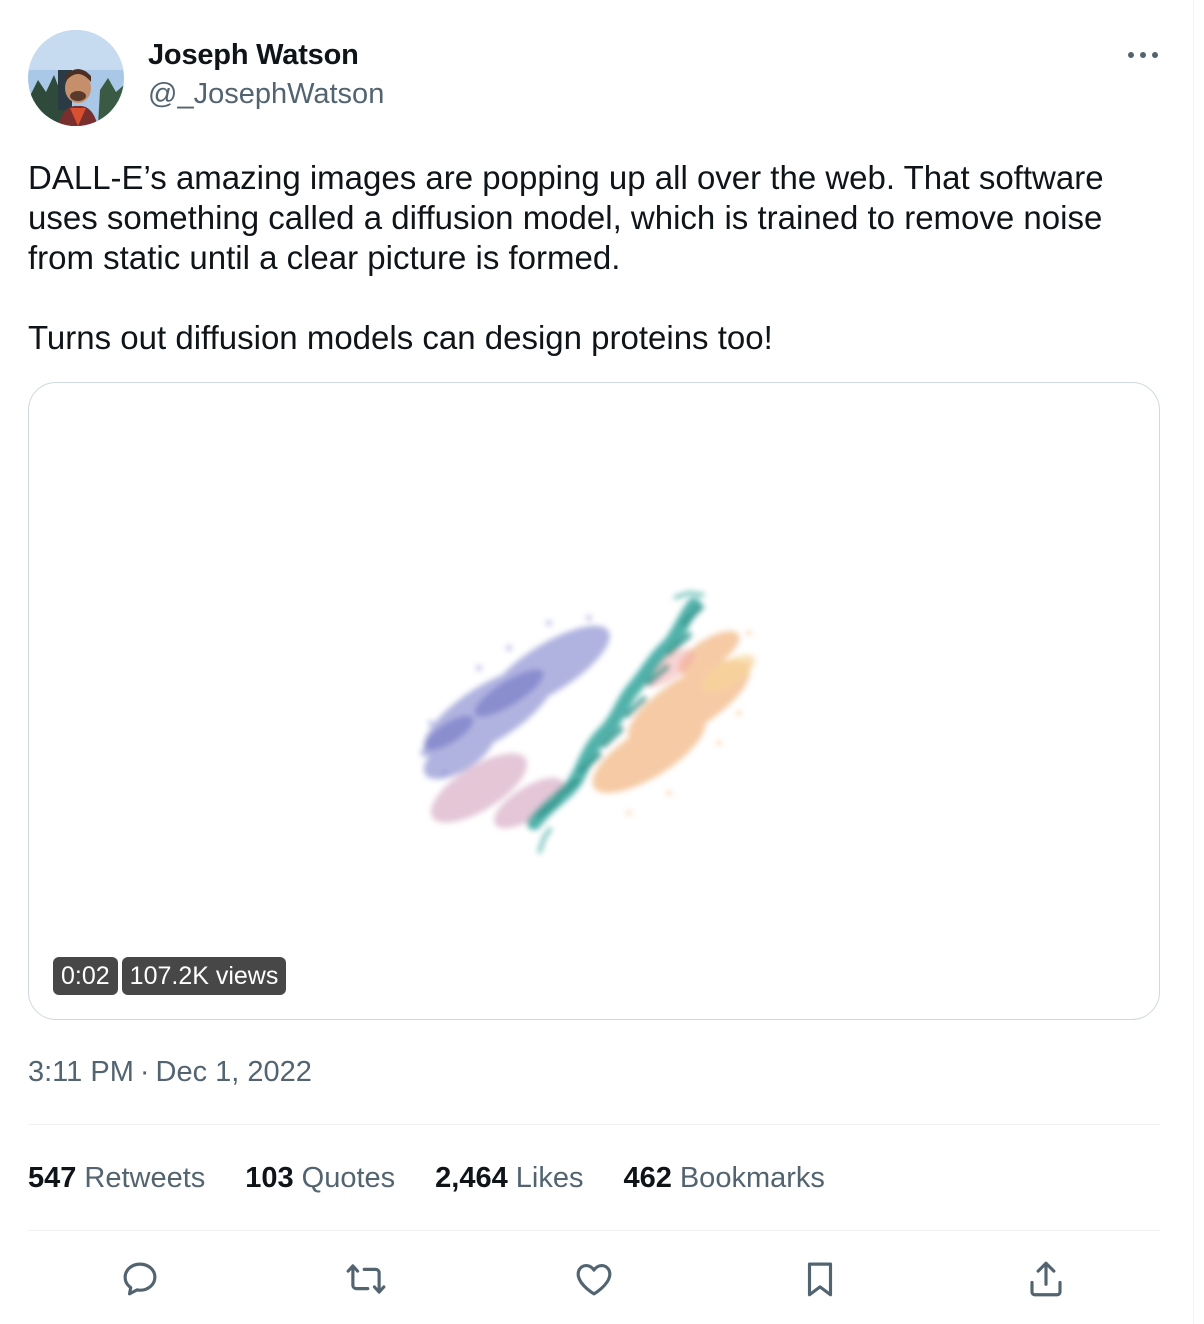  Describe the element at coordinates (509, 1178) in the screenshot. I see `likes-stat: 2,464 Likes` at that location.